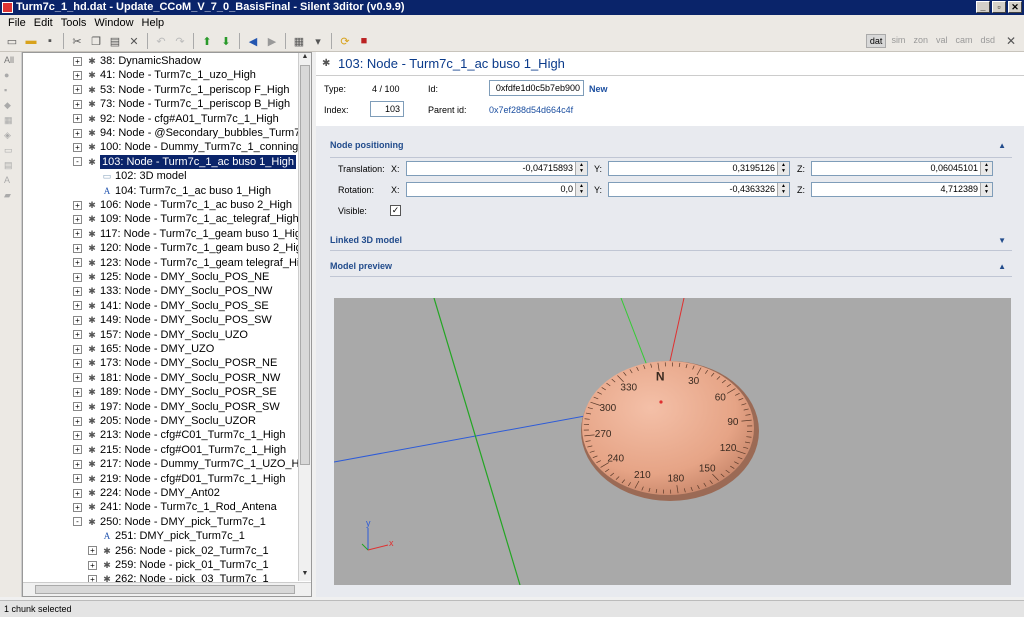 This screenshot has width=1024, height=617. What do you see at coordinates (50, 41) in the screenshot?
I see `save-icon: ▪` at bounding box center [50, 41].